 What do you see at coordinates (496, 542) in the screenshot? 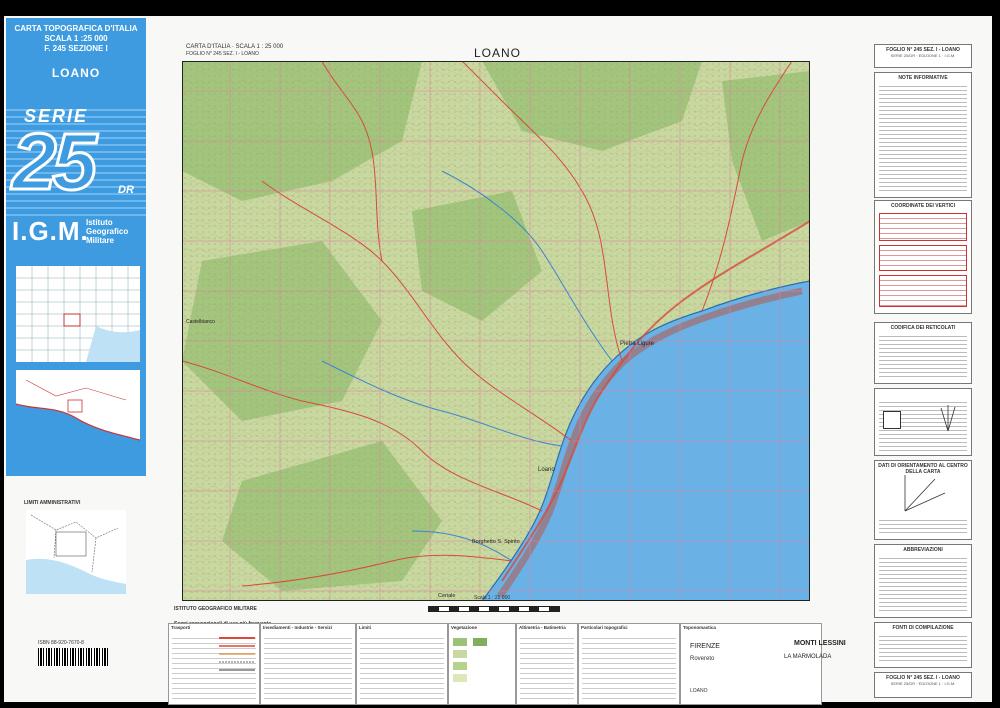
I see `place-borghetto: Borghetto S. Spirito` at bounding box center [496, 542].